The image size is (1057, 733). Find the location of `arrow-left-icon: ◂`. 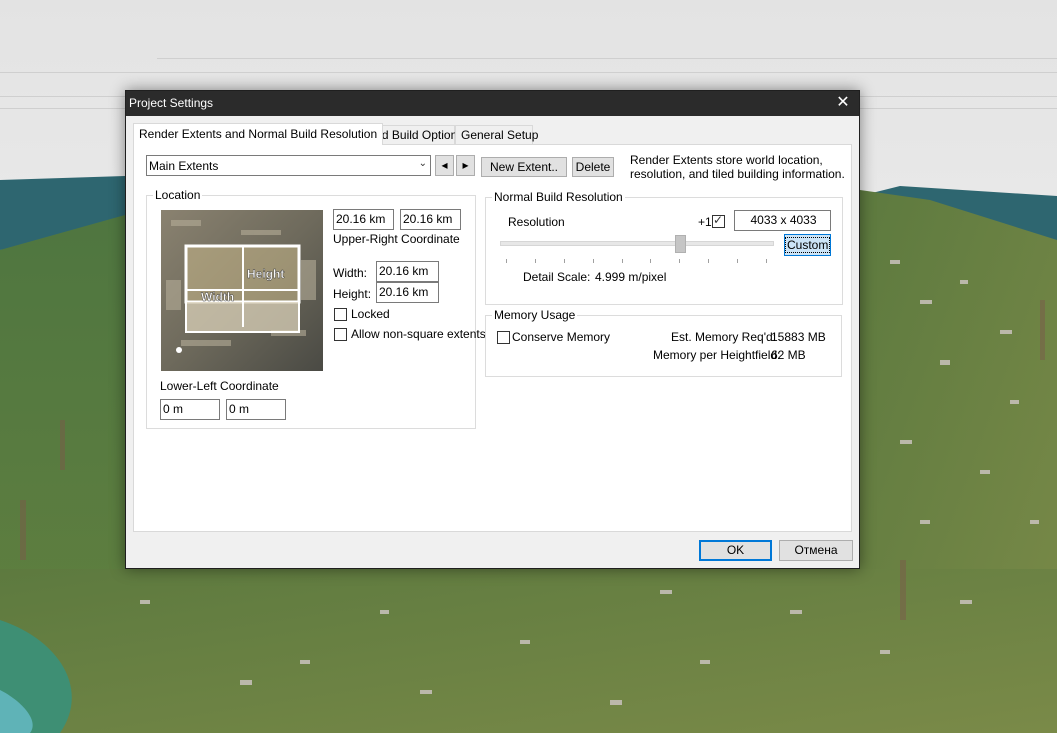

arrow-left-icon: ◂ is located at coordinates (444, 165).